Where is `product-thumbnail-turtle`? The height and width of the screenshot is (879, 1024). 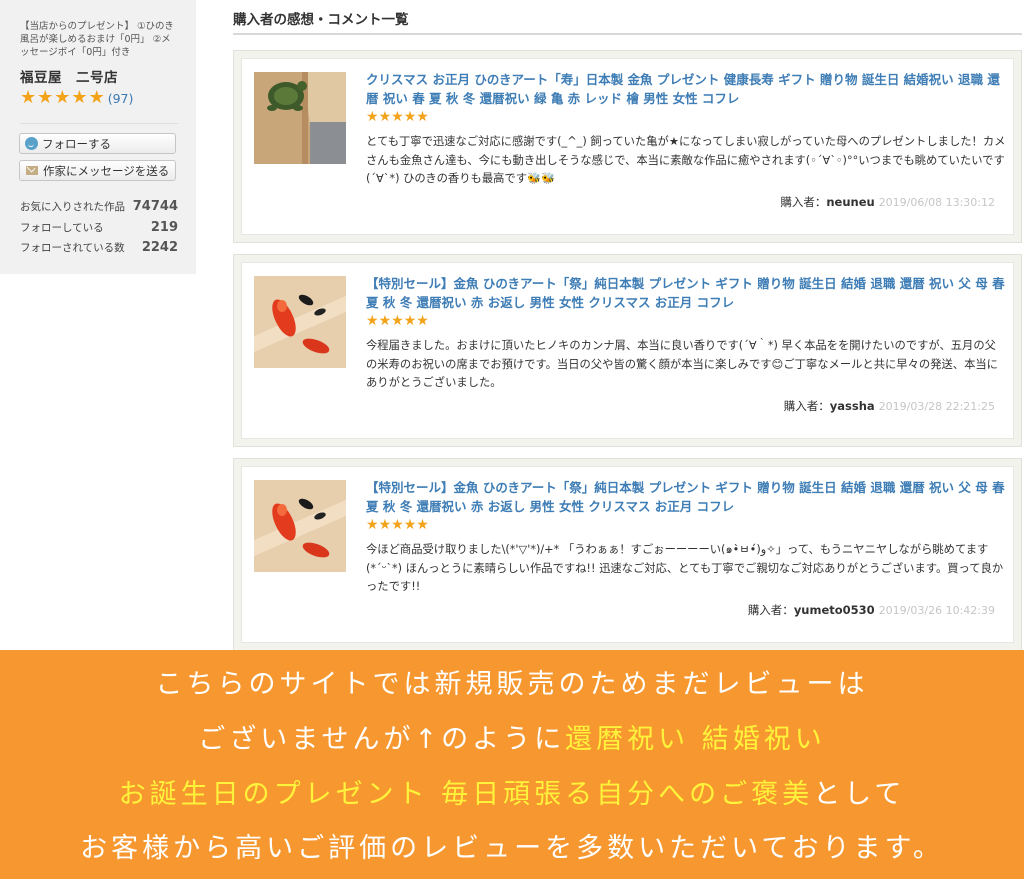 product-thumbnail-turtle is located at coordinates (300, 118).